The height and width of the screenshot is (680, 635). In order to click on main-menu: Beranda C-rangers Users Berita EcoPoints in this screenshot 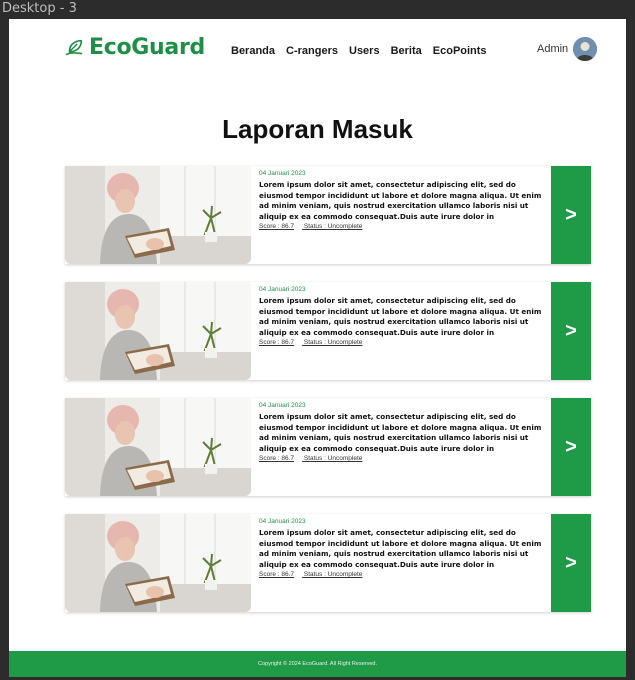, I will do `click(364, 51)`.